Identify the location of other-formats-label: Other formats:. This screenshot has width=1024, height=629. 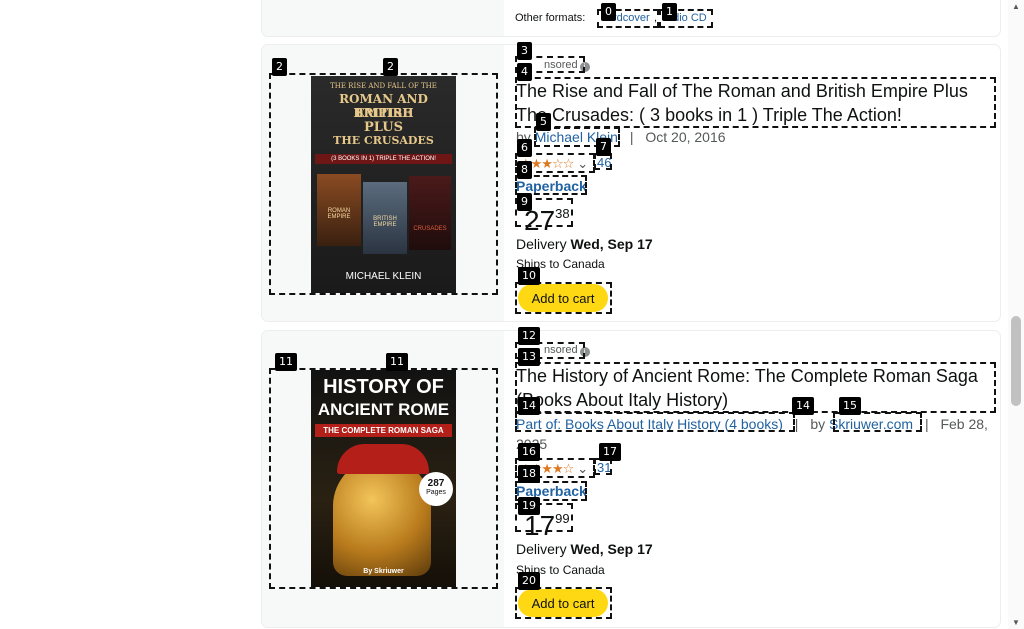
(550, 18).